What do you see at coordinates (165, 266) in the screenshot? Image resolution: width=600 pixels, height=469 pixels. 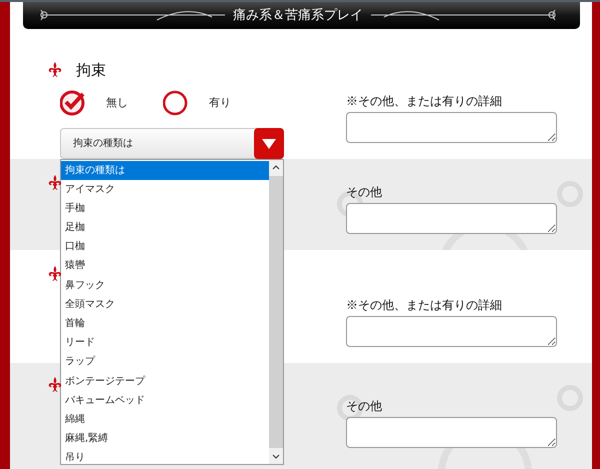 I see `dropdown-option: 猿轡` at bounding box center [165, 266].